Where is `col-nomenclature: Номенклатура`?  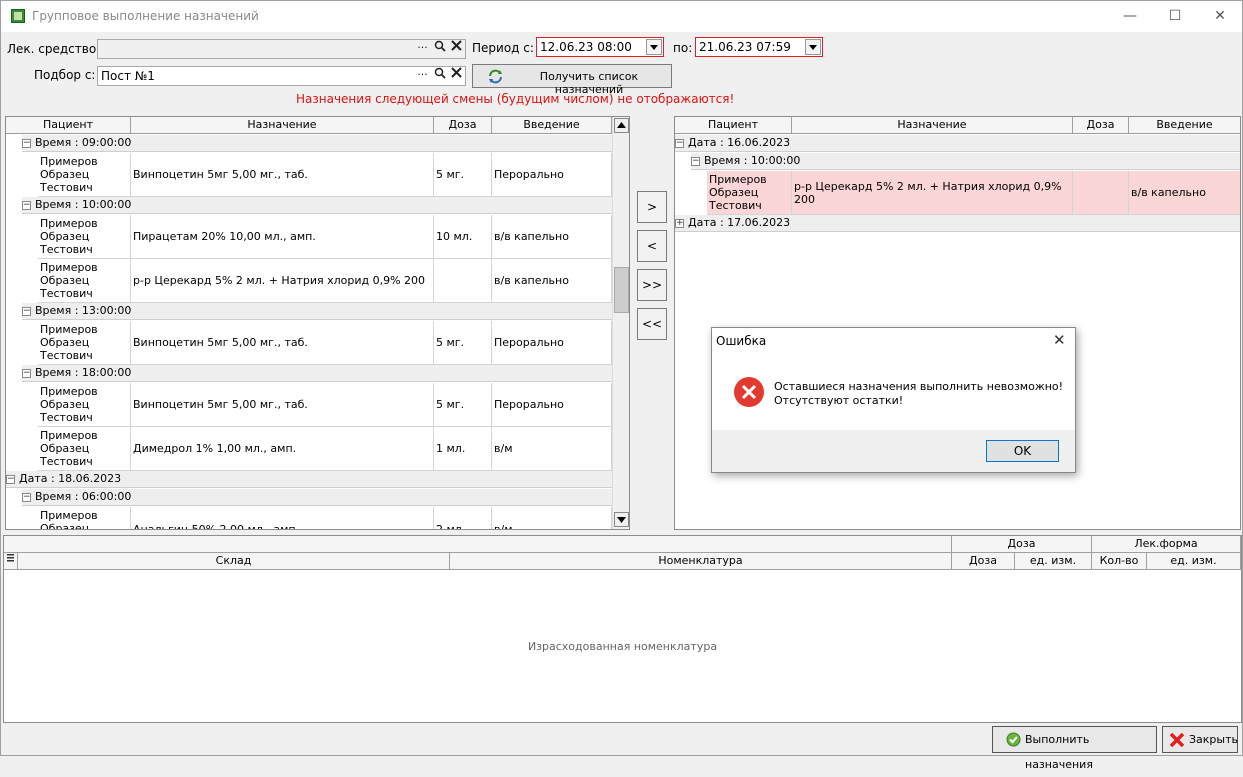
col-nomenclature: Номенклатура is located at coordinates (701, 561).